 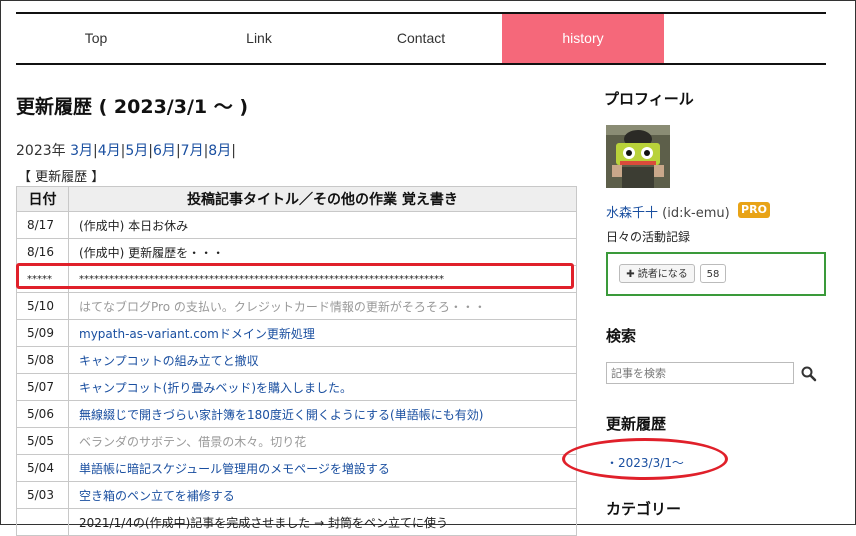 What do you see at coordinates (657, 273) in the screenshot?
I see `subscribe-button: ✚ 読者になる` at bounding box center [657, 273].